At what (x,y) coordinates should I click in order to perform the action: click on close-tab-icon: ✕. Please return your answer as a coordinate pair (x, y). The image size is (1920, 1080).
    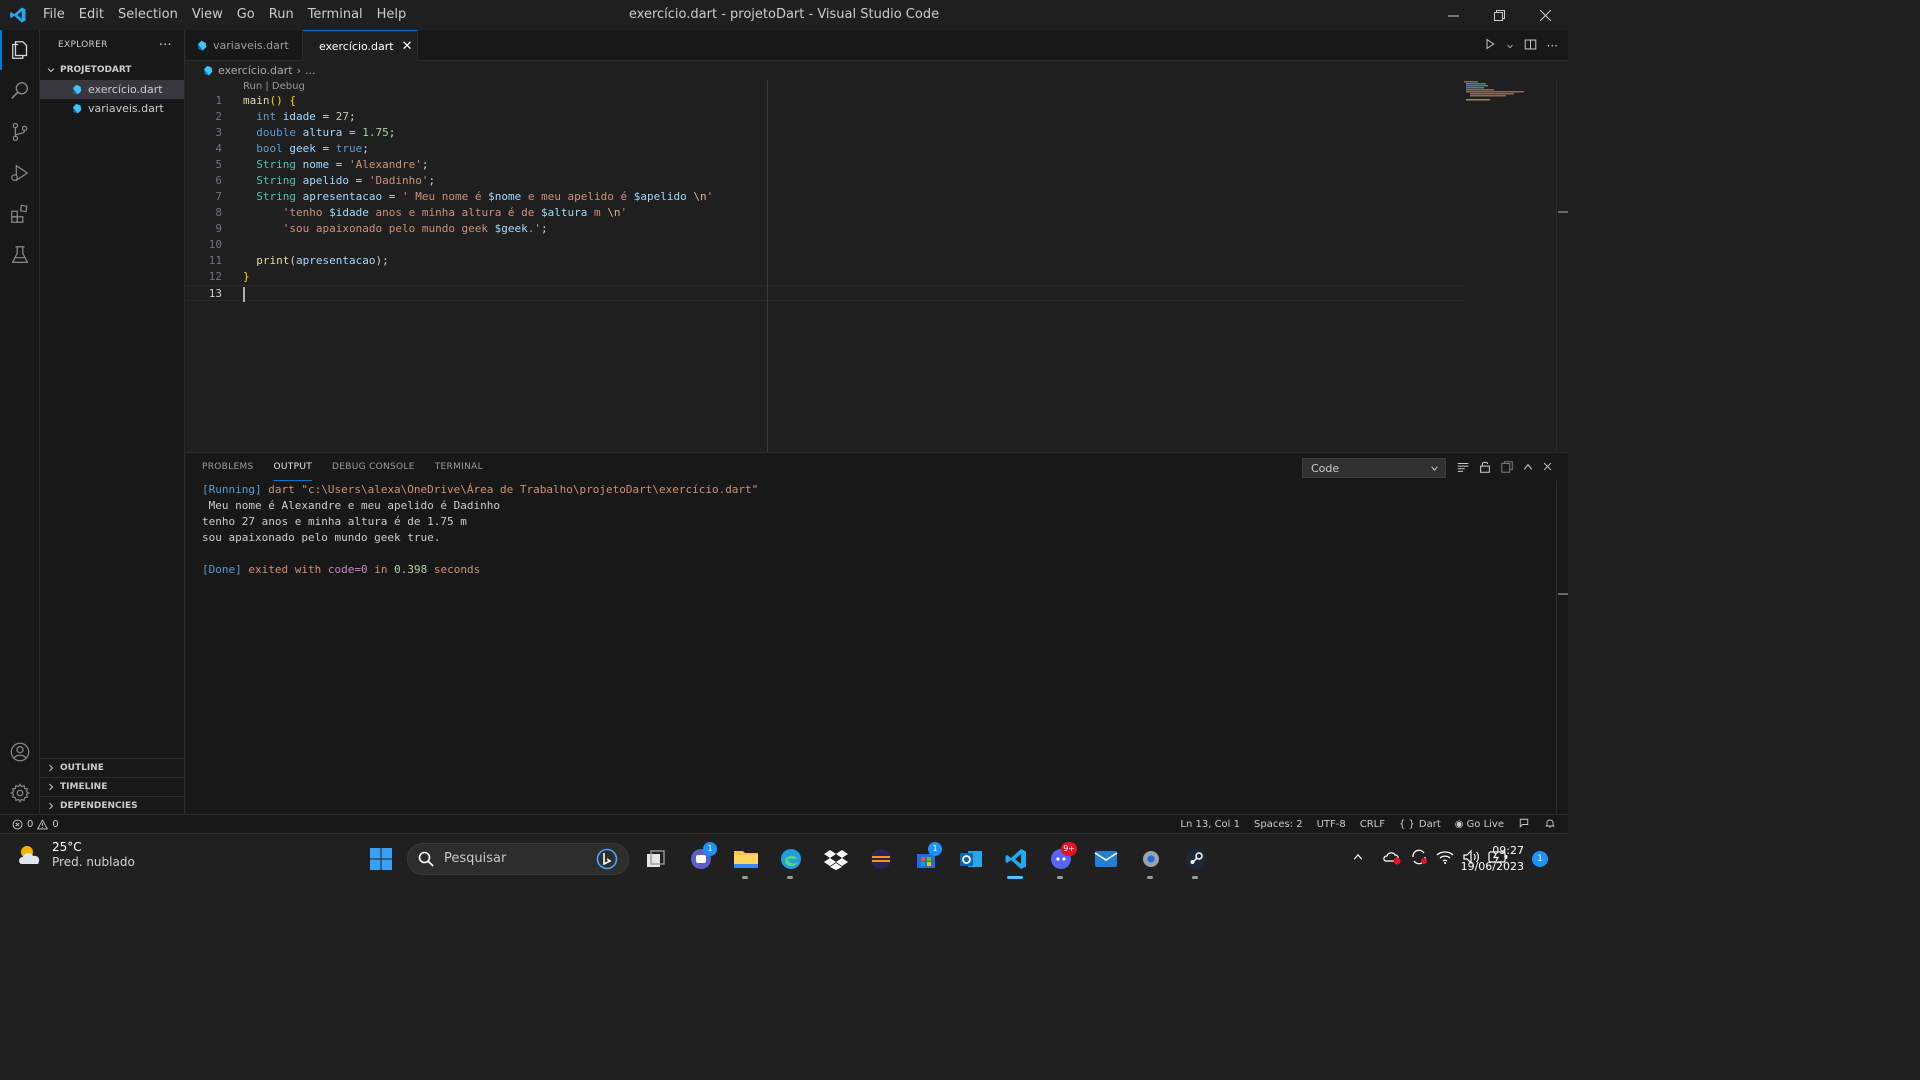
    Looking at the image, I should click on (407, 46).